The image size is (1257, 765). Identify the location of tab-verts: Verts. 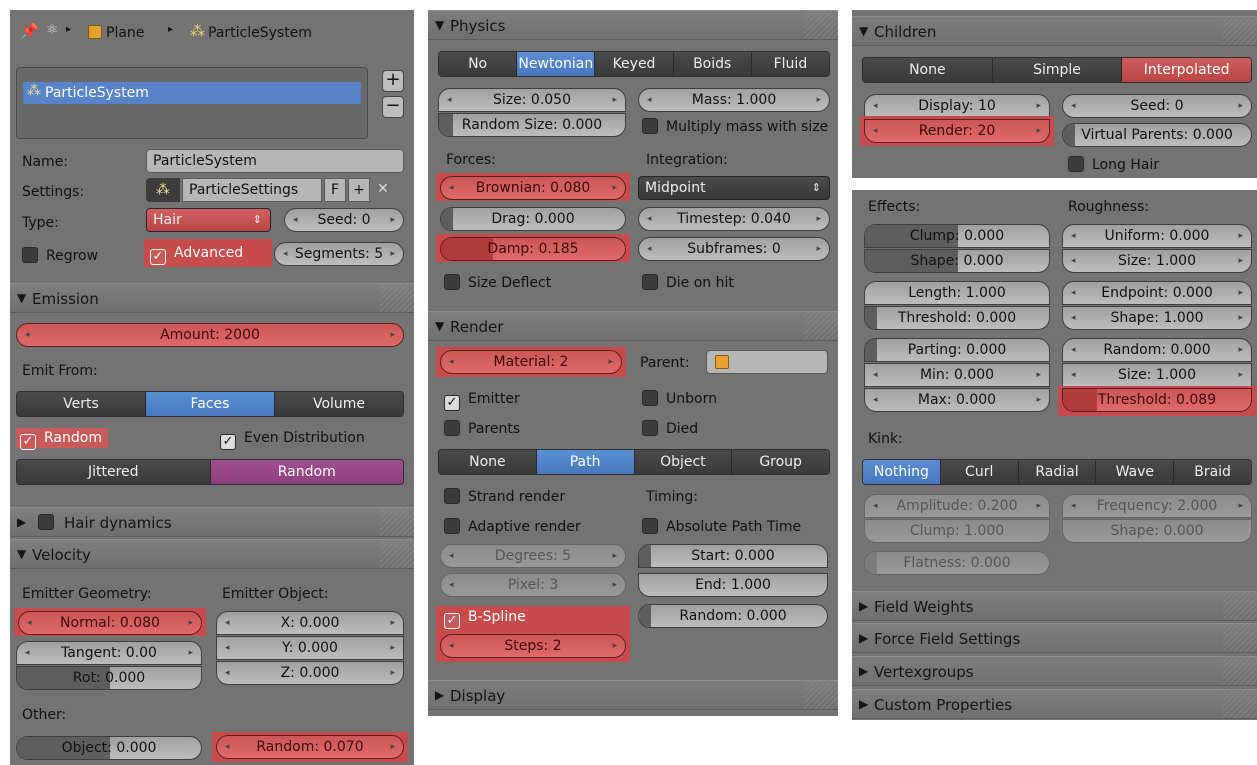
(81, 404).